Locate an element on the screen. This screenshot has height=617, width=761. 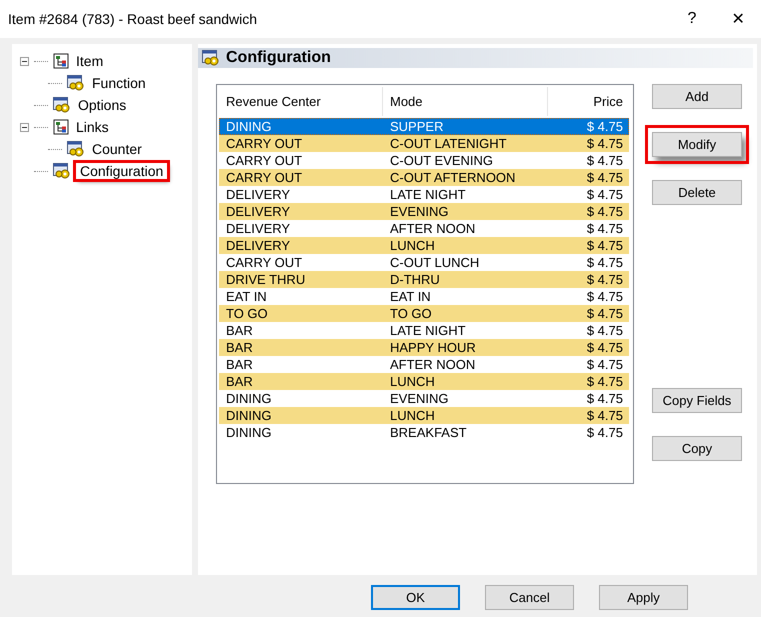
tree-item: Options is located at coordinates (102, 105).